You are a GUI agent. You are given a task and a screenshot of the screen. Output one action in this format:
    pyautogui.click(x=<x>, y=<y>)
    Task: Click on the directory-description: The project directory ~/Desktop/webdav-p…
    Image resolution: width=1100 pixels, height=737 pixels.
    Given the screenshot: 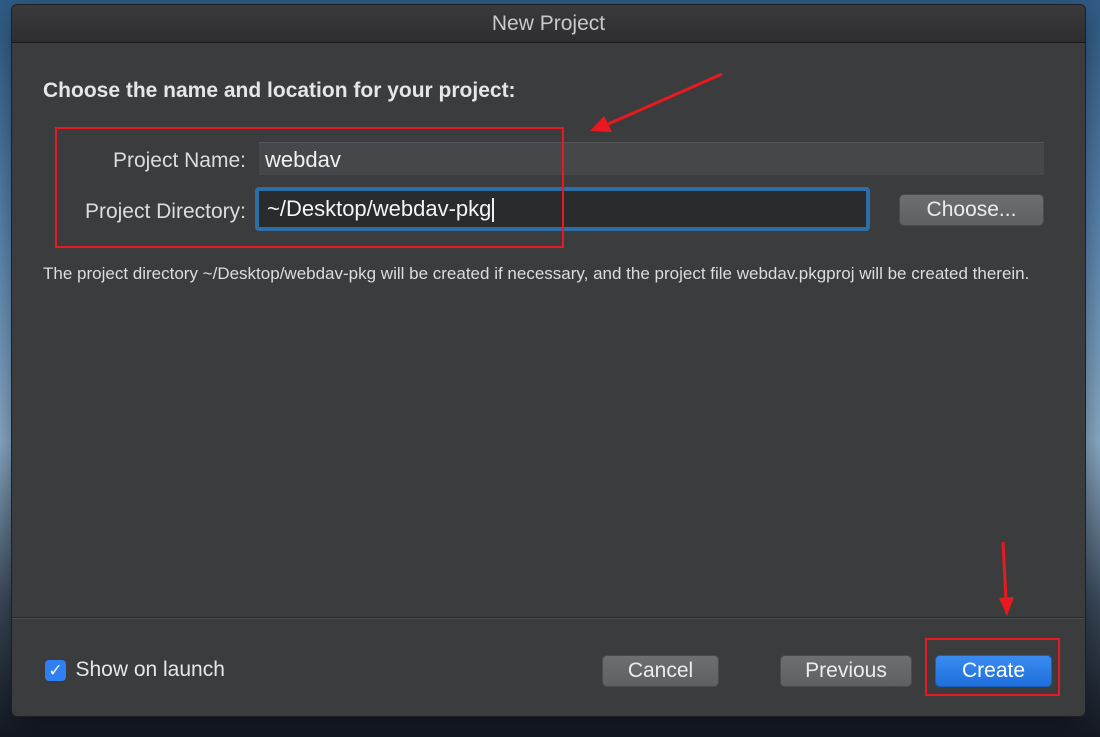 What is the action you would take?
    pyautogui.click(x=536, y=273)
    